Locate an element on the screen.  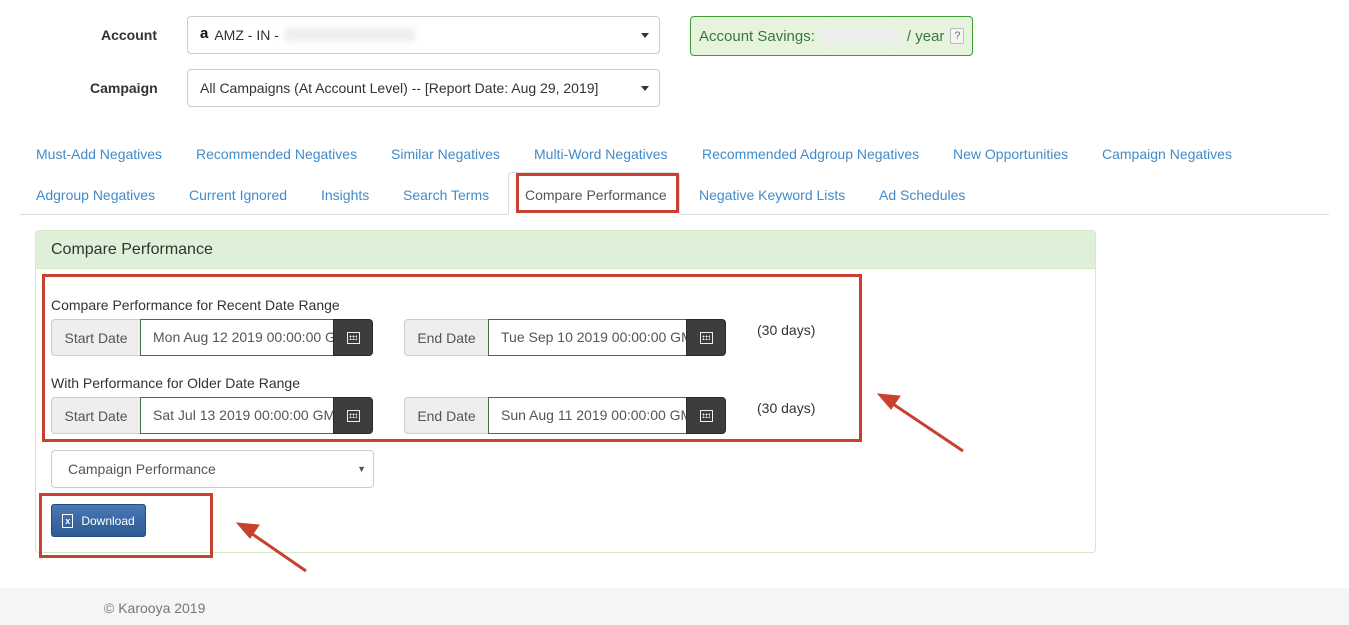
footer-copyright: © Karooya 2019 is located at coordinates (155, 608).